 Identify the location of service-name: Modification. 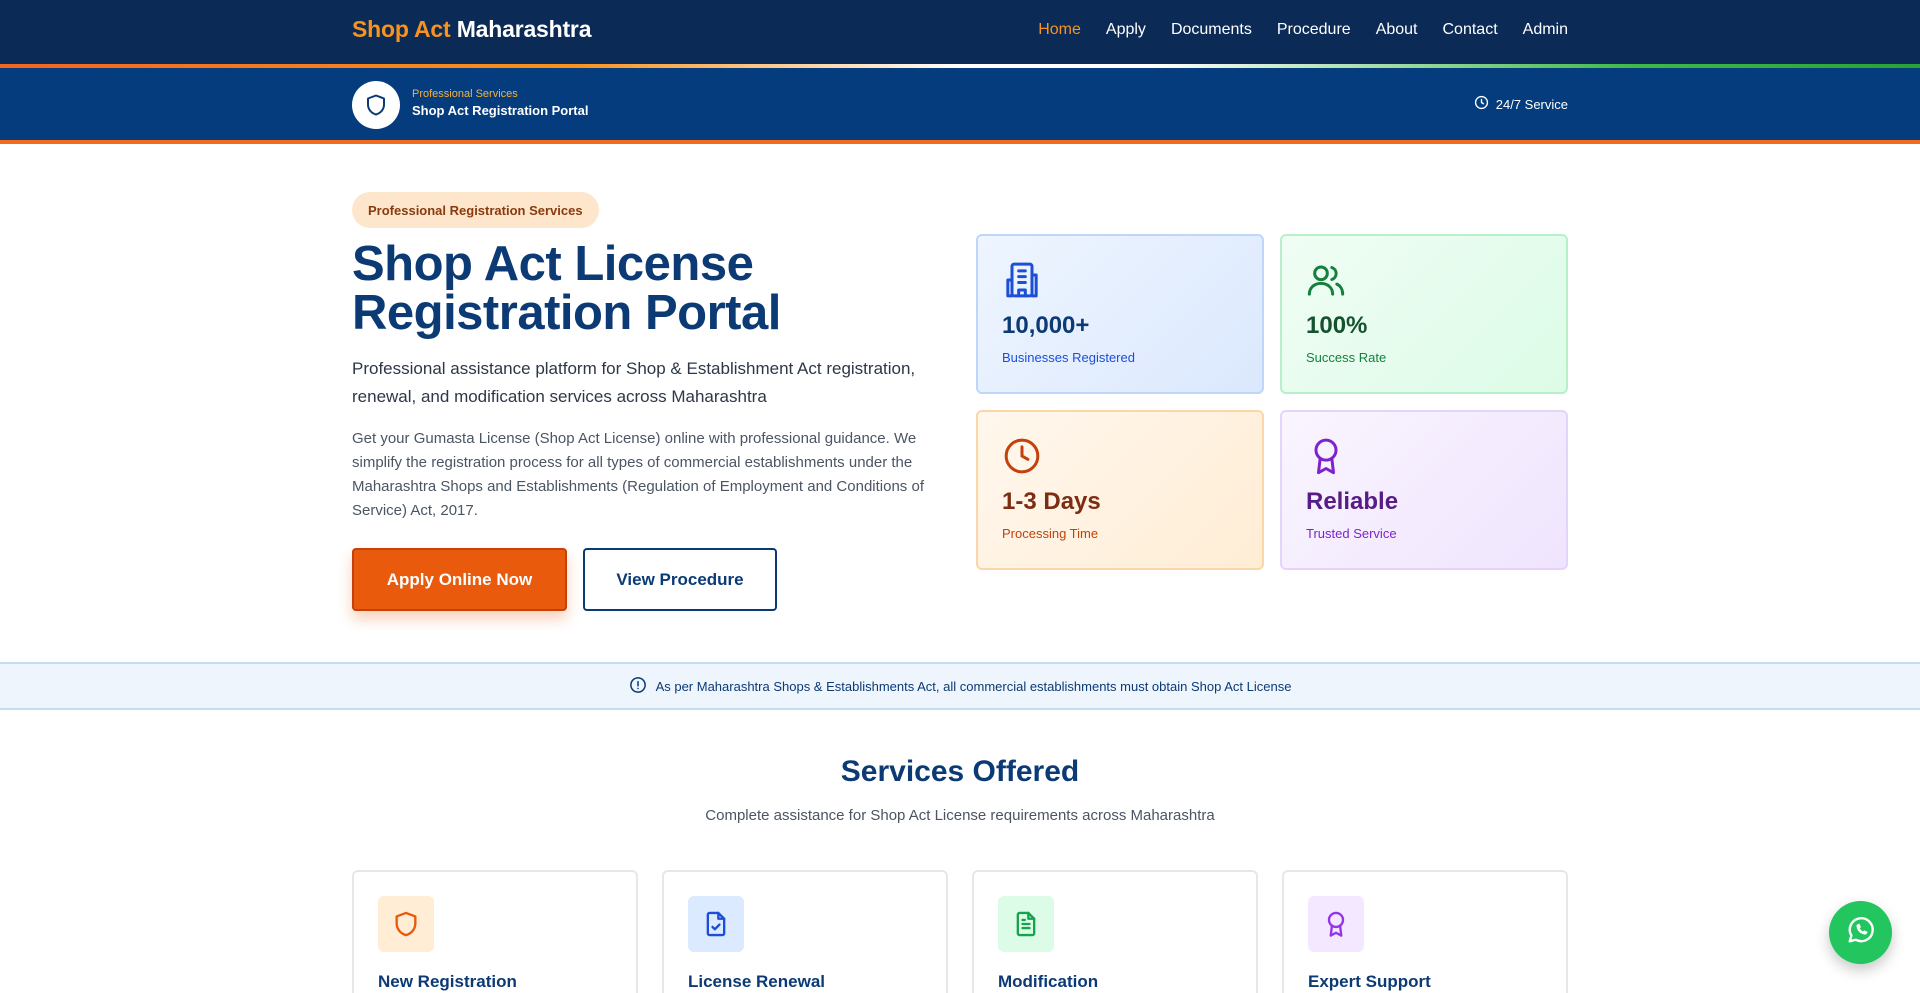
(1048, 981).